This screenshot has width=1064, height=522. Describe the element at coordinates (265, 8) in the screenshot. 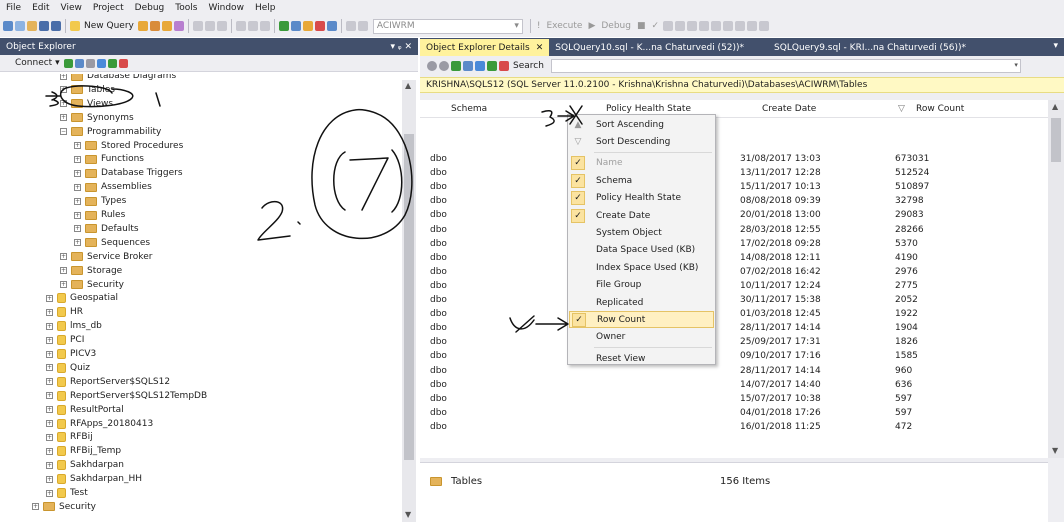

I see `menu-help: Help` at that location.